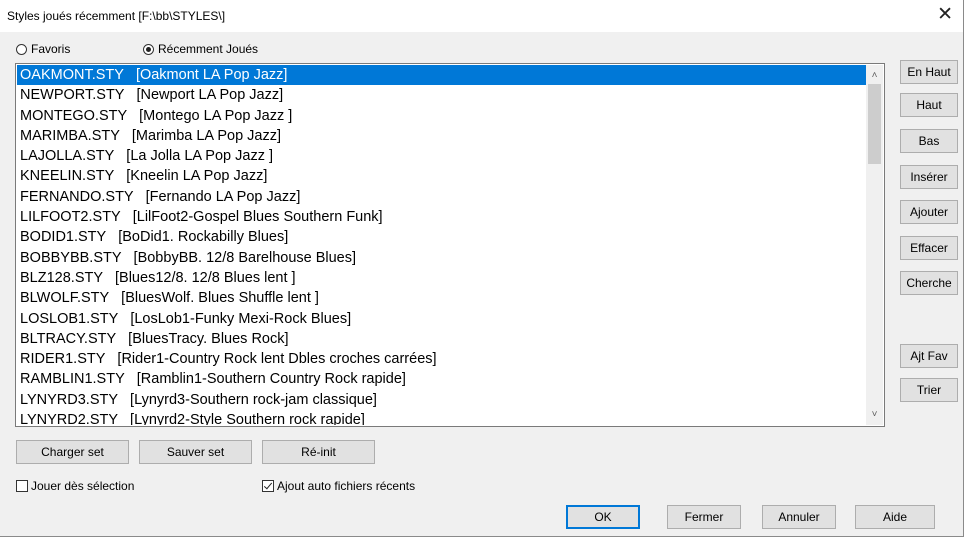  I want to click on list-item-filename: LYNYRD2.STY, so click(69, 418).